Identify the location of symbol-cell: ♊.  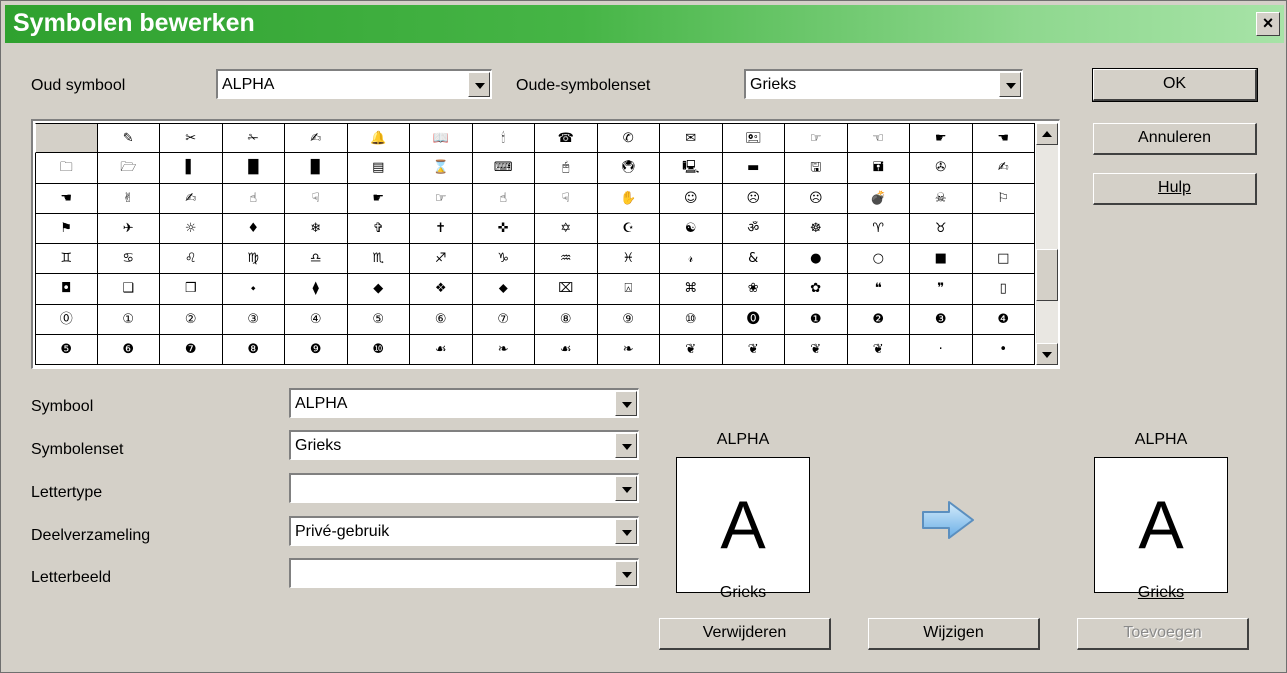
(66, 259).